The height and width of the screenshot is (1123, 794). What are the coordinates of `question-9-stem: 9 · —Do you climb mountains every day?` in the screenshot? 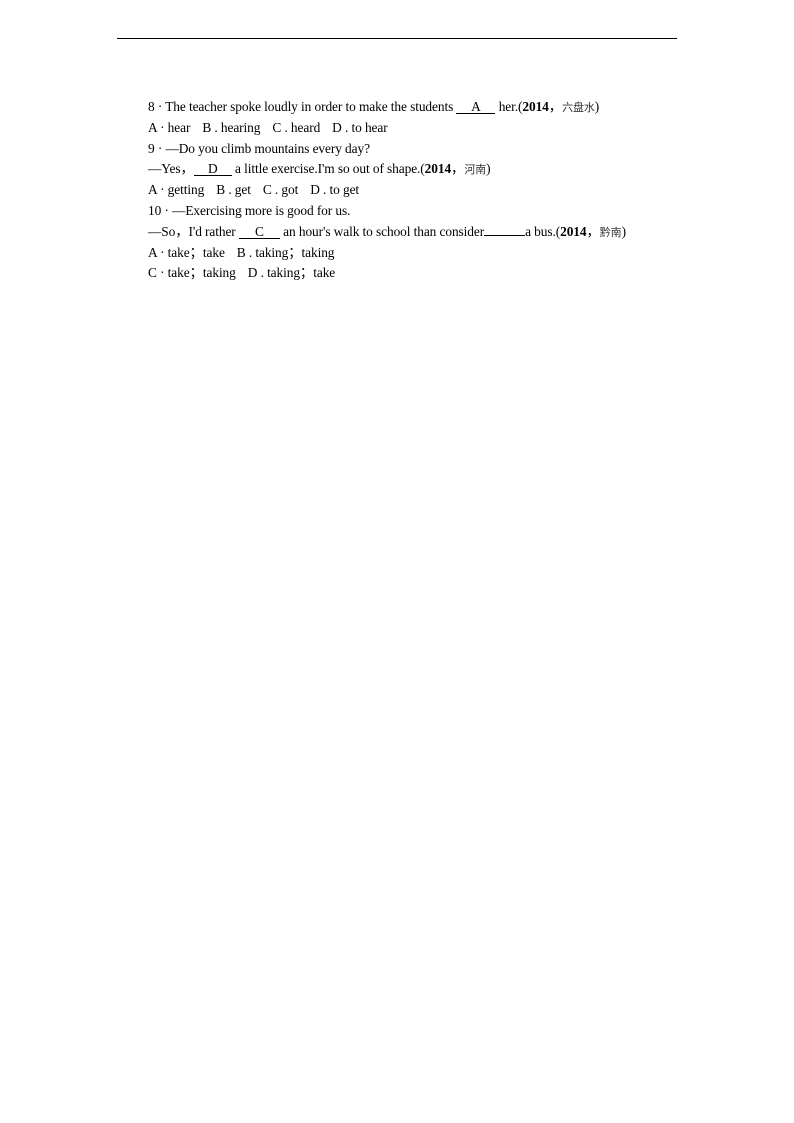 It's located at (259, 148).